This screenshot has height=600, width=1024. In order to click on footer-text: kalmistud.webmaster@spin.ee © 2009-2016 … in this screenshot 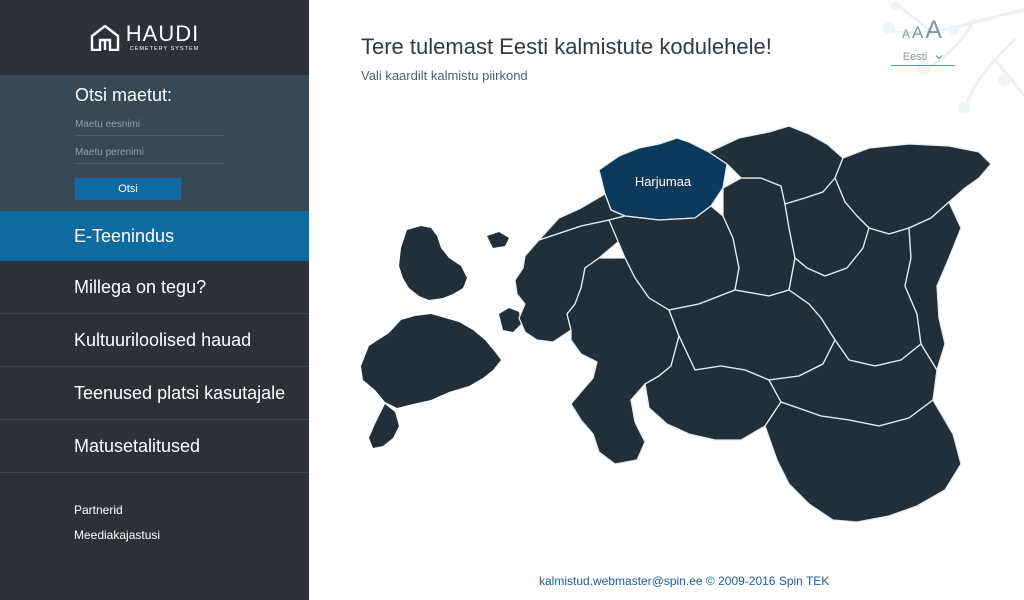, I will do `click(684, 581)`.